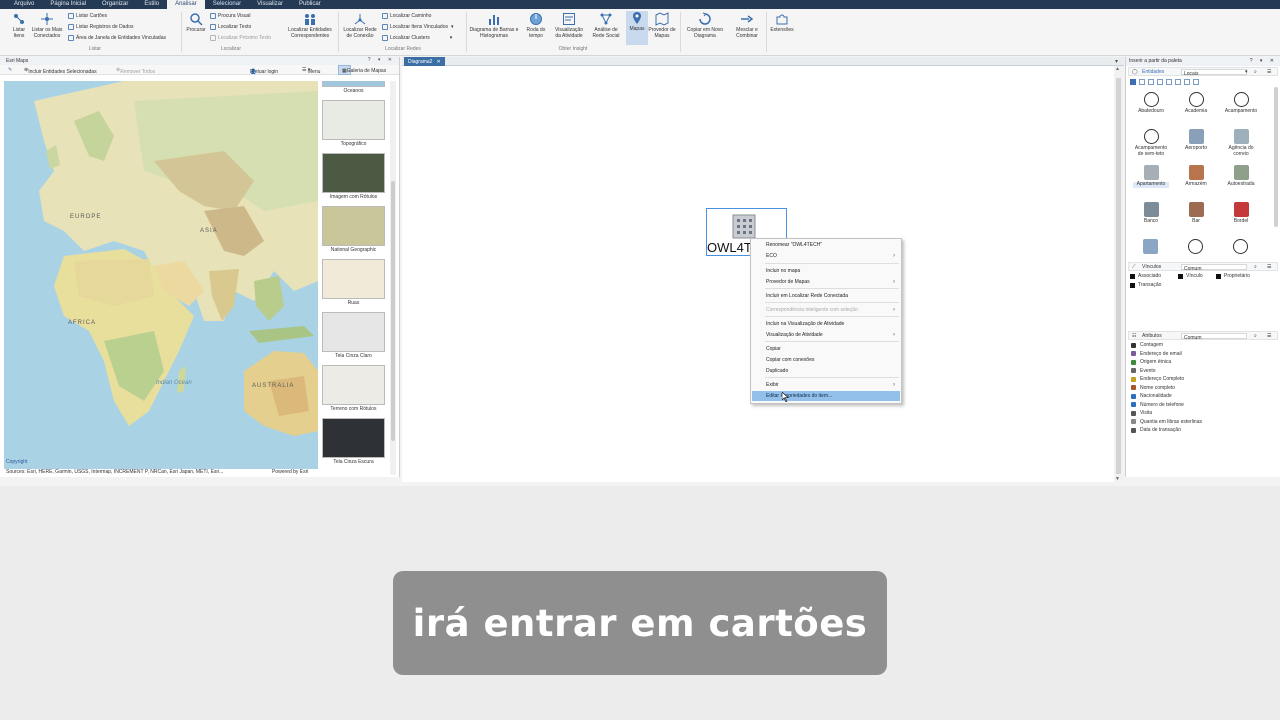 The height and width of the screenshot is (720, 1280). What do you see at coordinates (101, 27) in the screenshot?
I see `listar-registros-button: Listar Registros de Dados` at bounding box center [101, 27].